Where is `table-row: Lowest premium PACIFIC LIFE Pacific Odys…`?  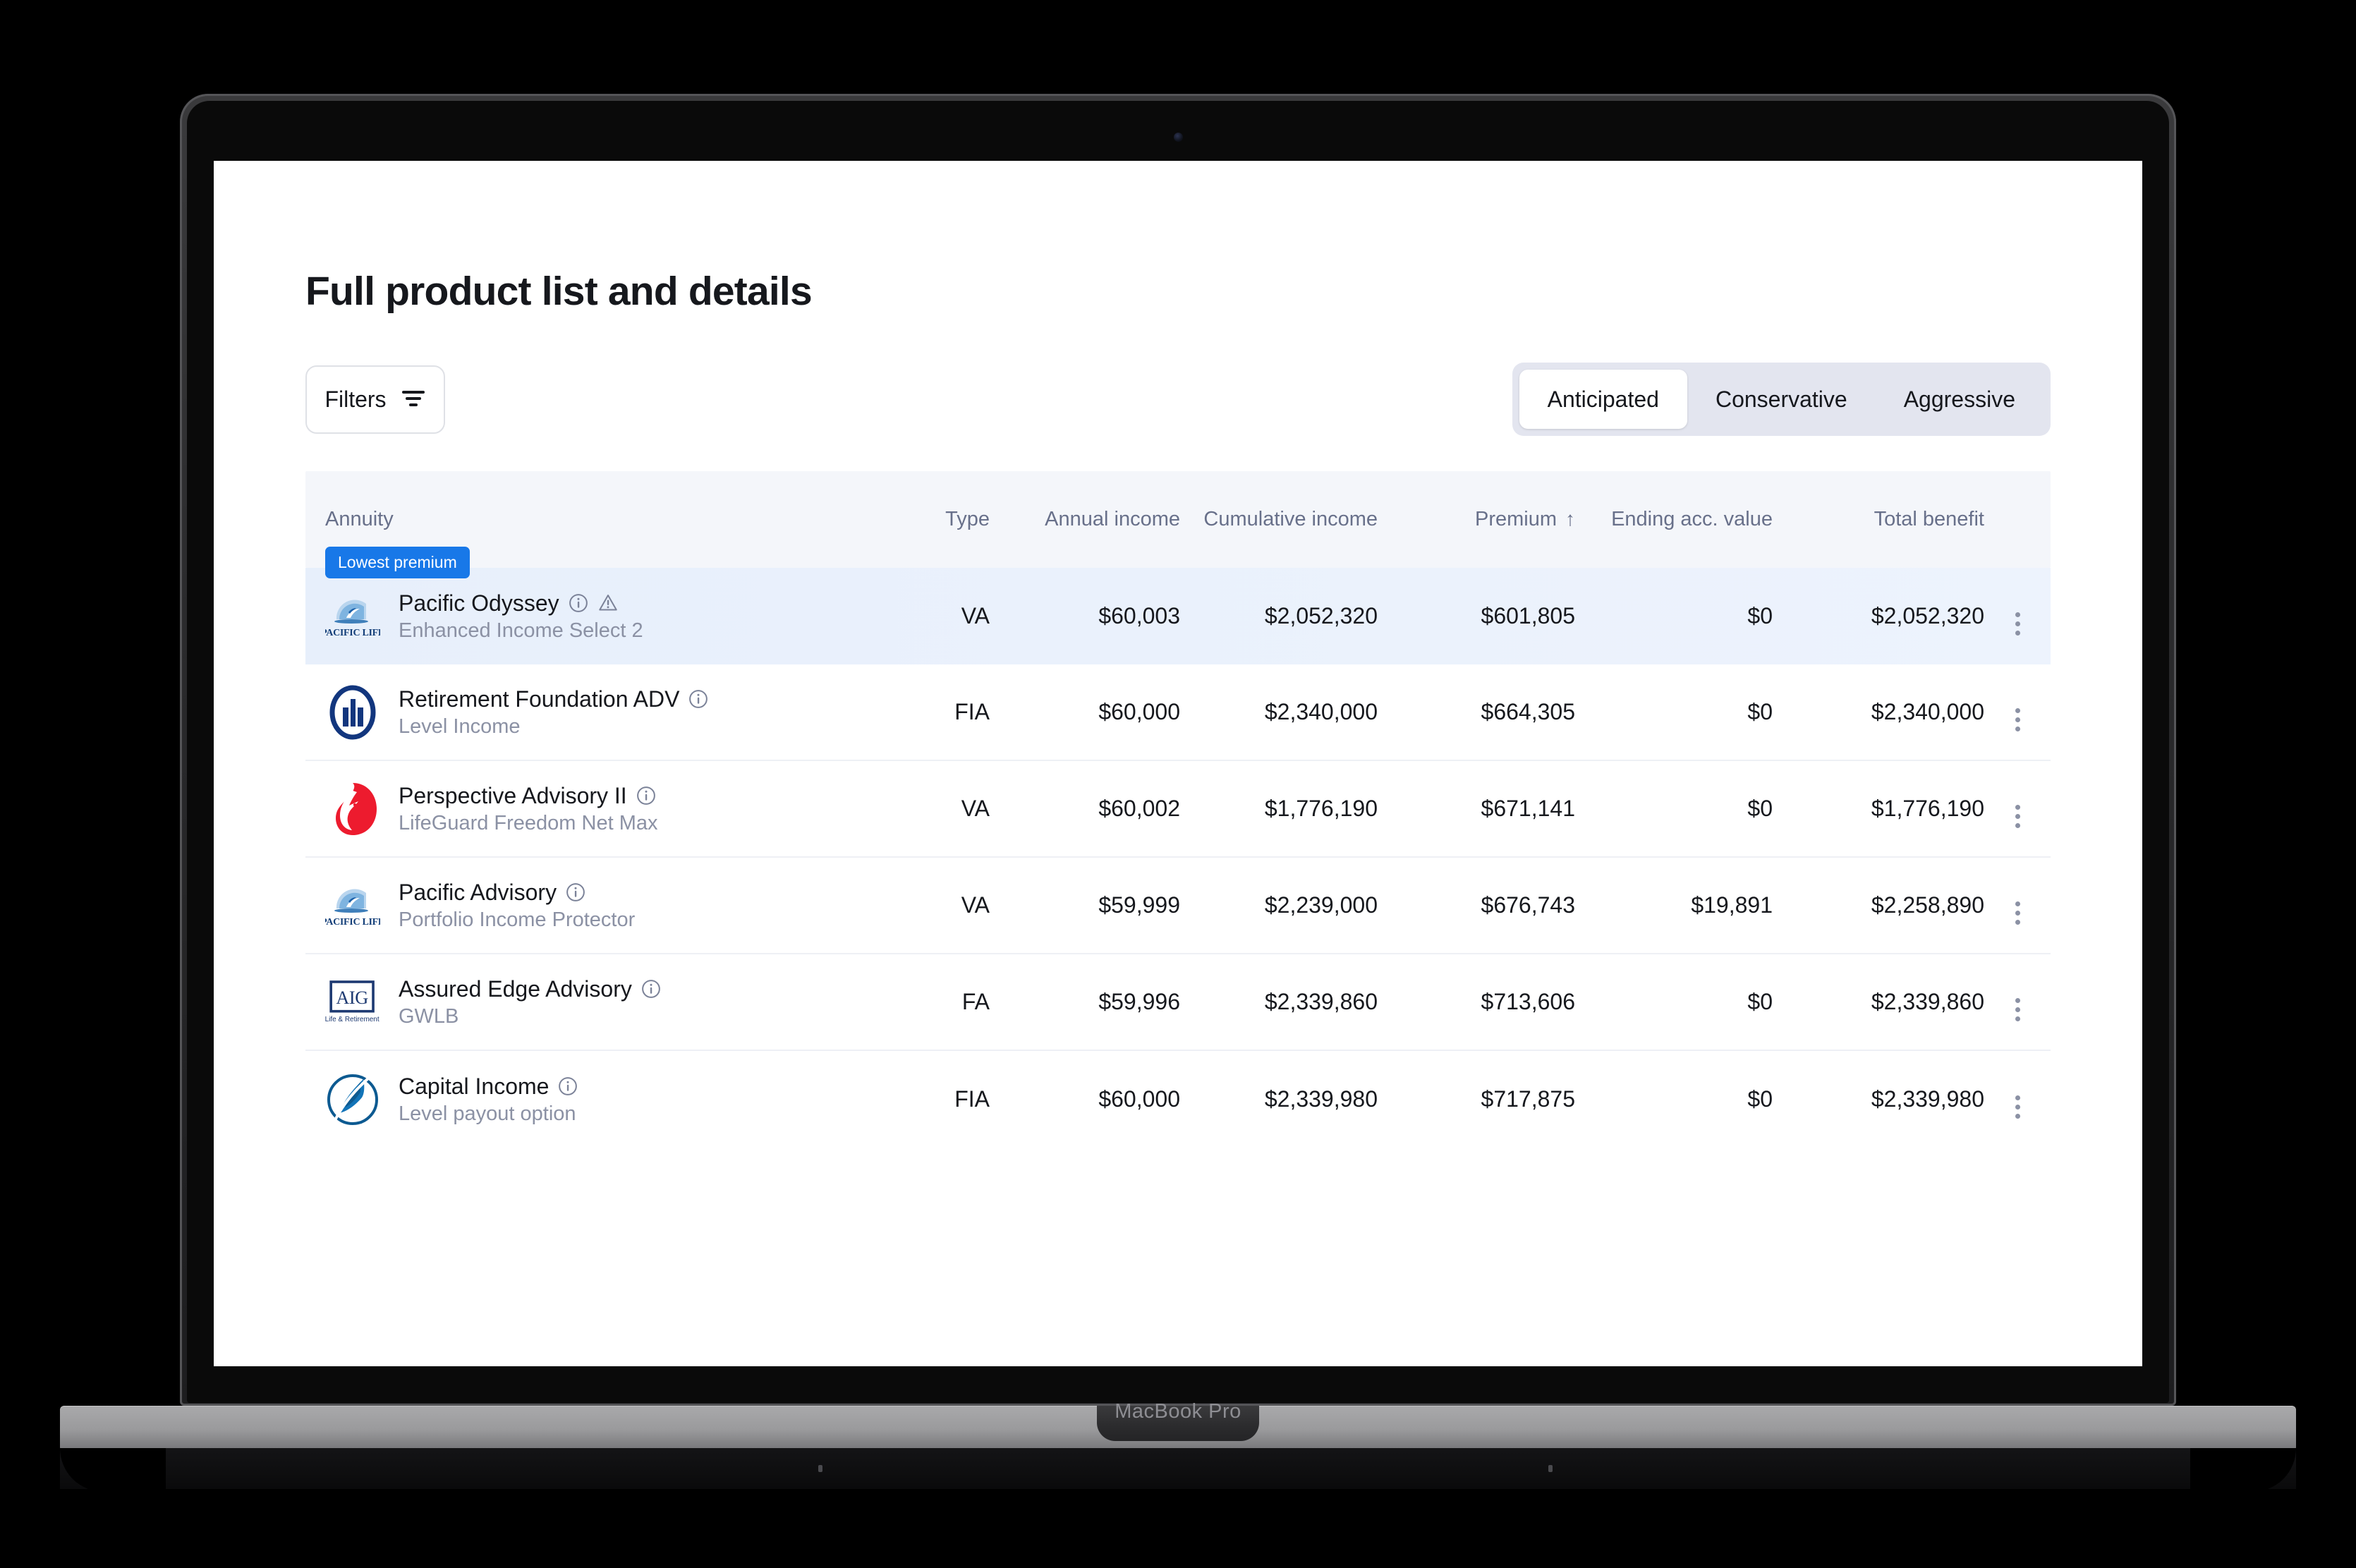
table-row: Lowest premium PACIFIC LIFE Pacific Odys… is located at coordinates (1178, 605).